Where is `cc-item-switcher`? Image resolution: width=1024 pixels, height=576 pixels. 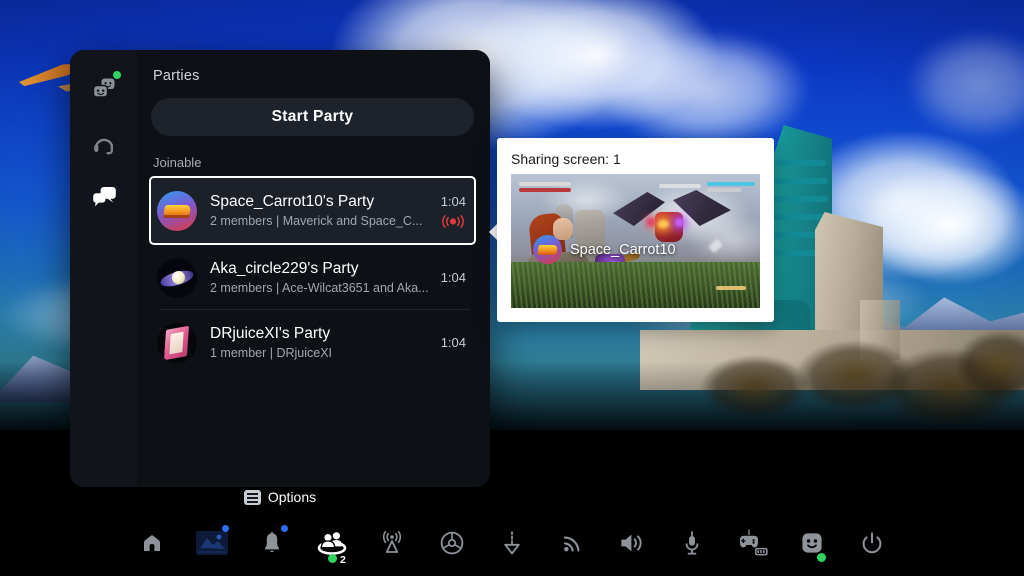
cc-item-switcher is located at coordinates (212, 543).